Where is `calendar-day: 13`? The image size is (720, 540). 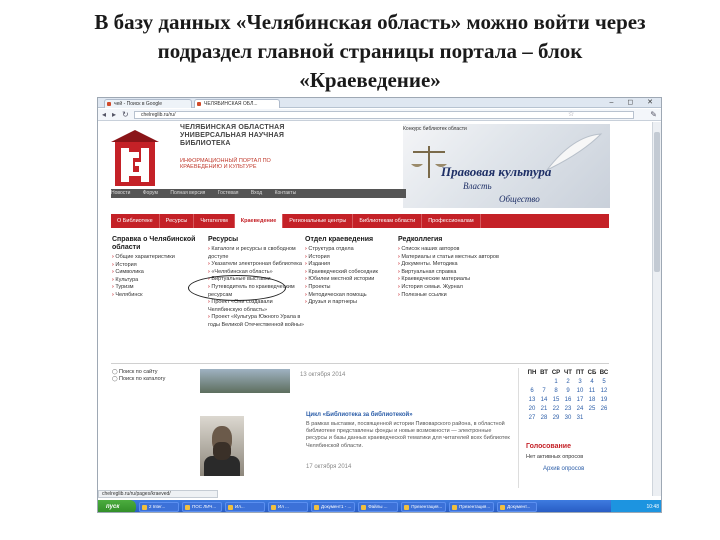
calendar-day: 13 is located at coordinates (532, 400).